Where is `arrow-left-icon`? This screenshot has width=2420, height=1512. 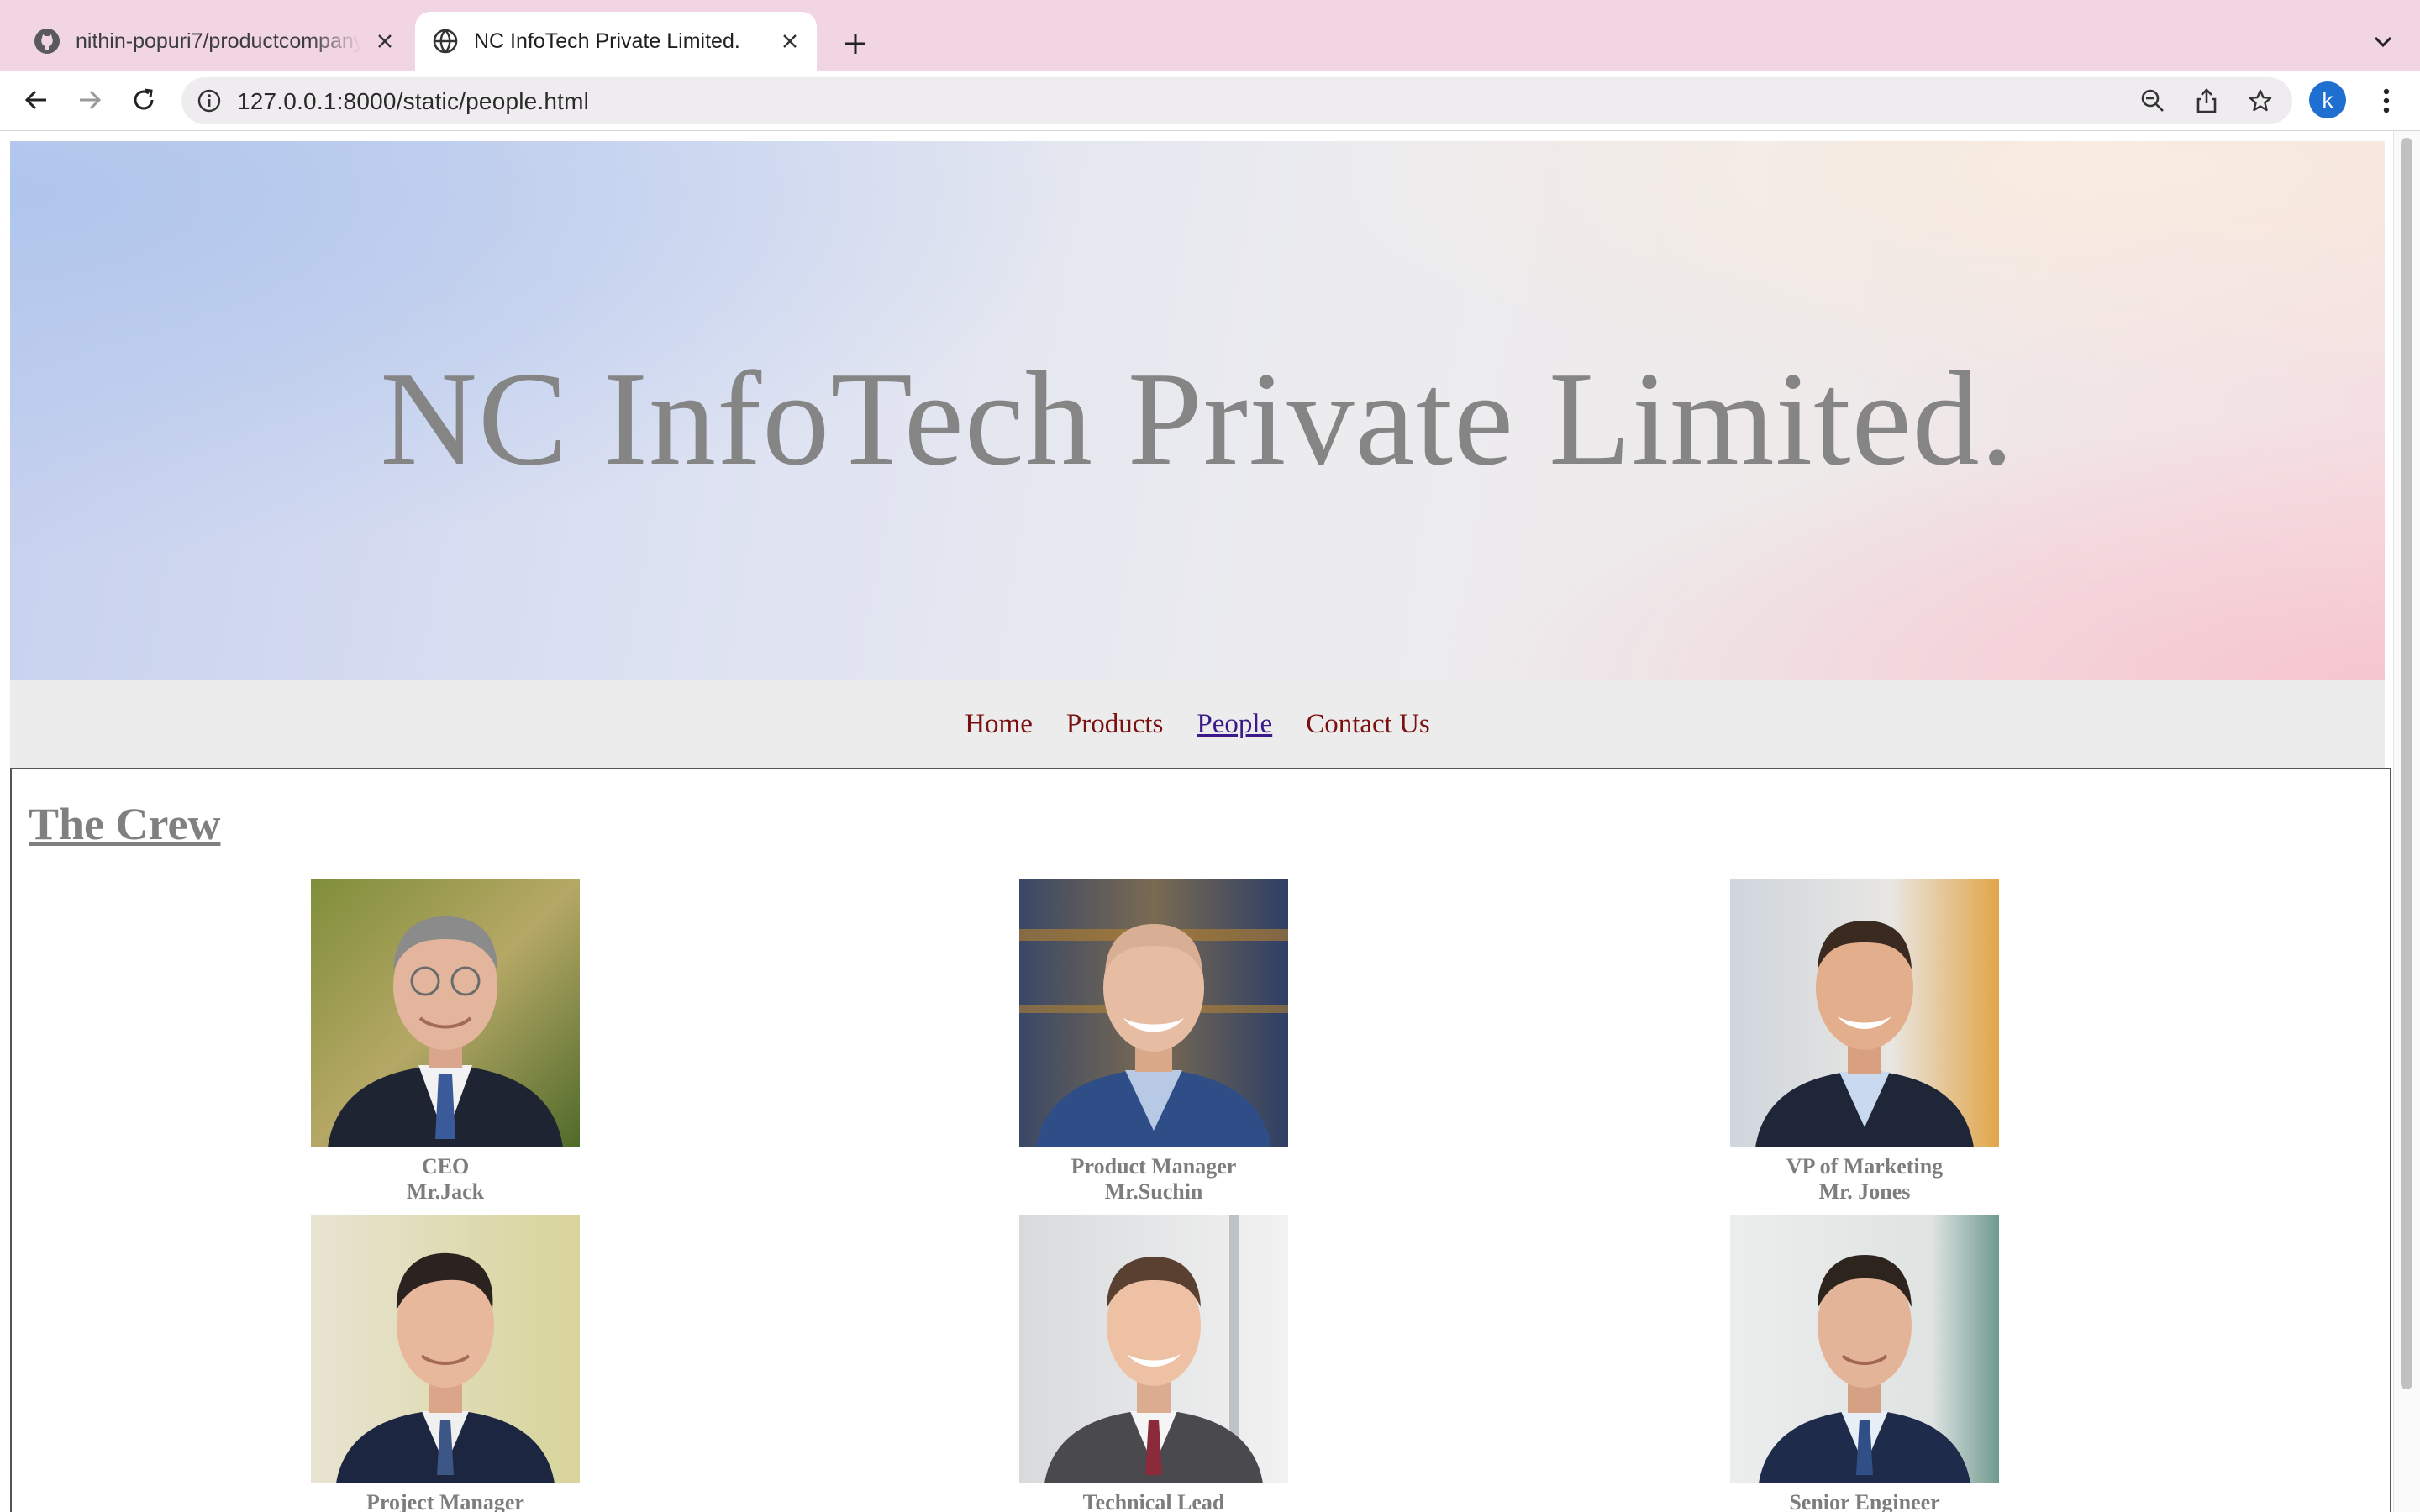 arrow-left-icon is located at coordinates (35, 100).